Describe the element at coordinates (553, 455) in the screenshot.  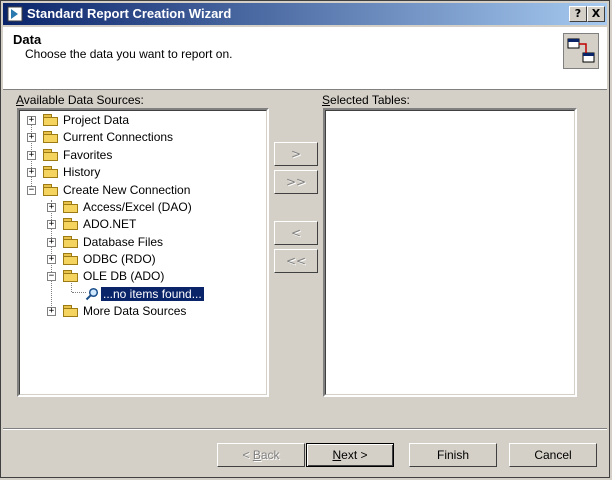
I see `cancel-button: Cancel` at that location.